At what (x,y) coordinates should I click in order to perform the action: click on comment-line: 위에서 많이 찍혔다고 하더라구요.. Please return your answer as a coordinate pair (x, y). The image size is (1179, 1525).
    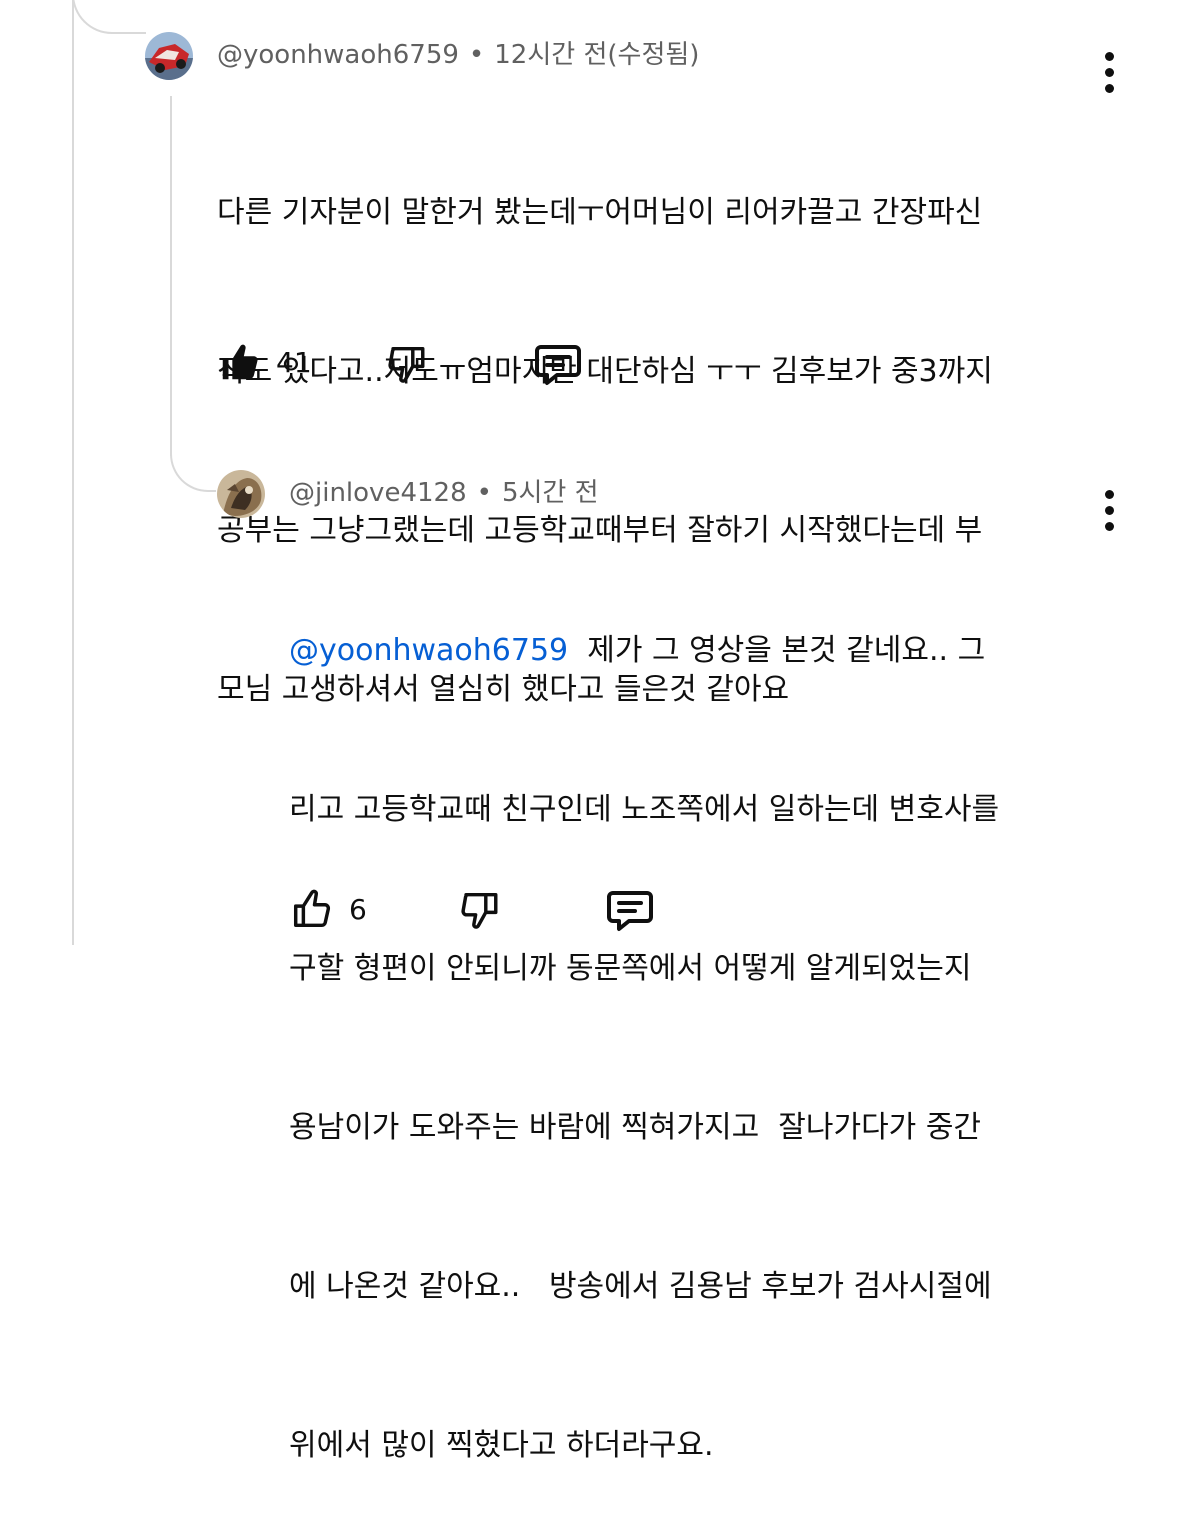
    Looking at the image, I should click on (501, 1445).